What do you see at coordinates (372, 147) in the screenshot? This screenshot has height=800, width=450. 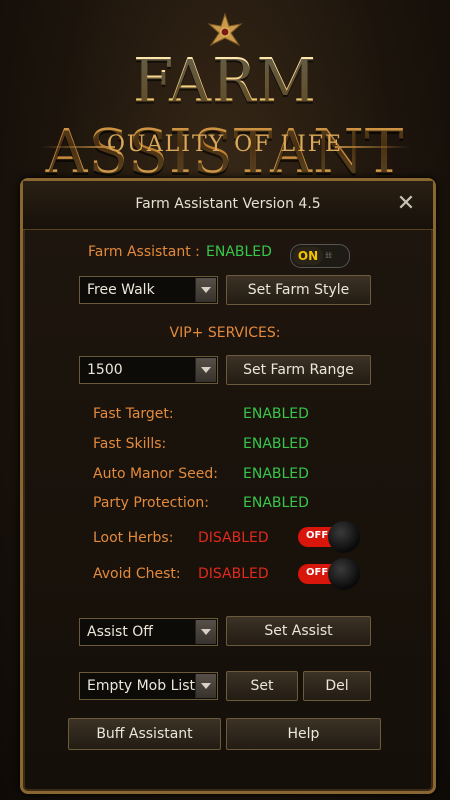 I see `divider` at bounding box center [372, 147].